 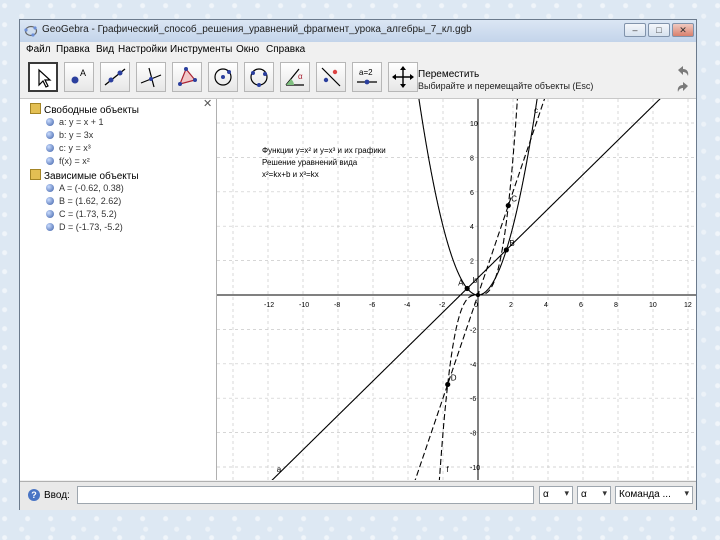 What do you see at coordinates (324, 150) in the screenshot?
I see `annotation-line: Функции y=x² и y=x³ и их графики` at bounding box center [324, 150].